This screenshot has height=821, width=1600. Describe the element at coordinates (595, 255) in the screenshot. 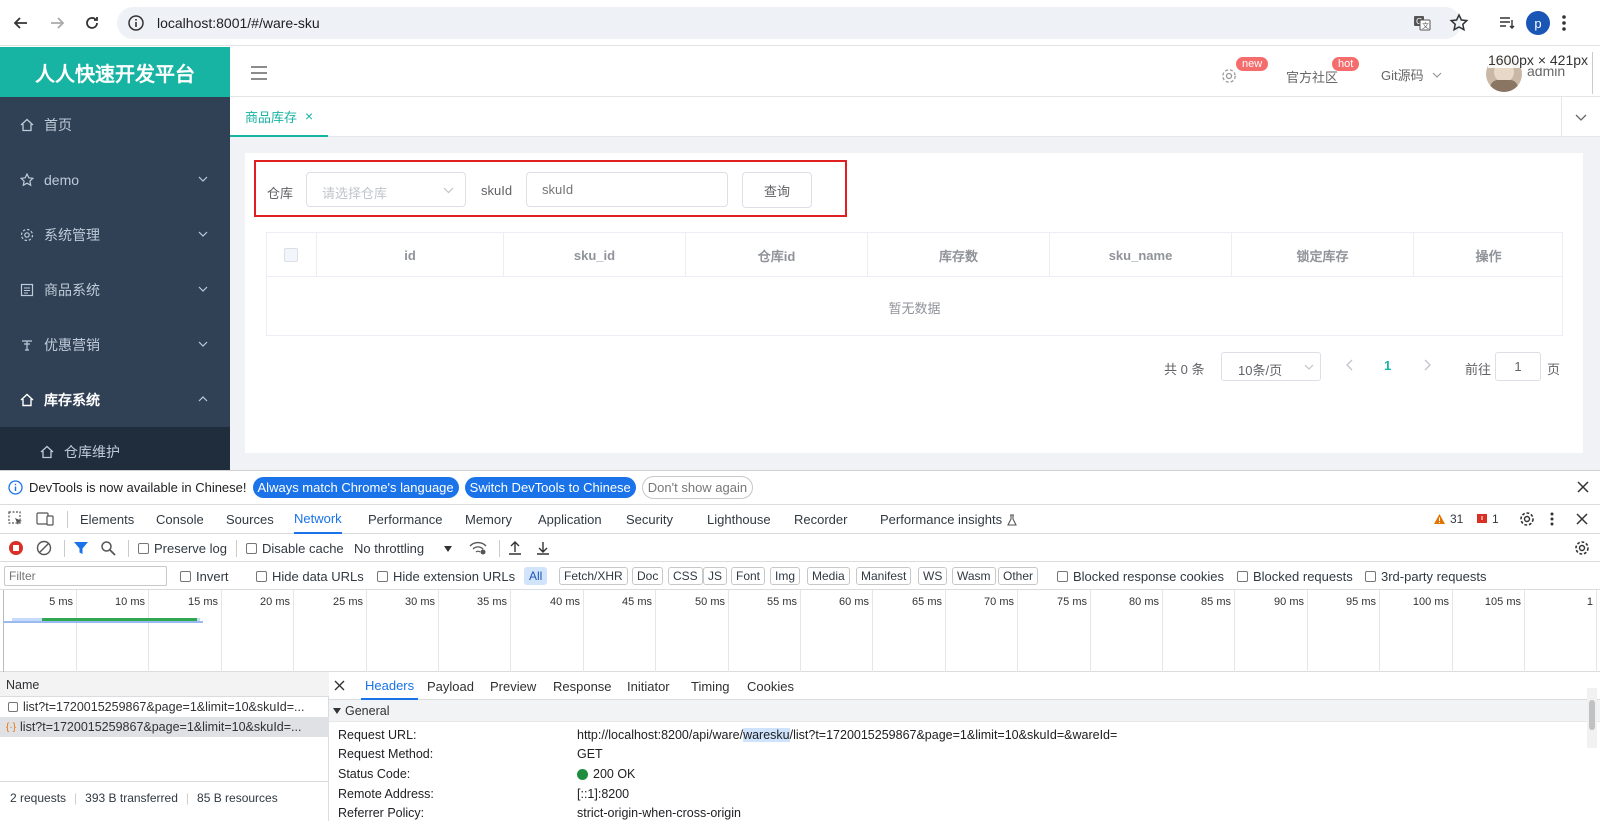

I see `column-header: sku_id` at that location.